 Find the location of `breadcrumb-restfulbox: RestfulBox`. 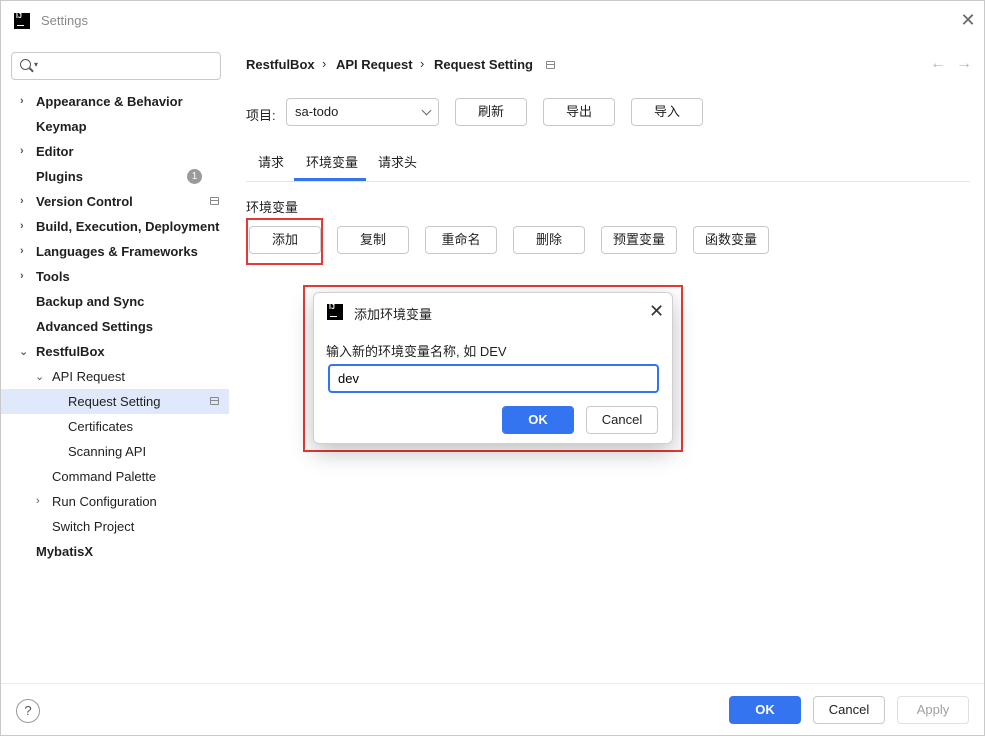

breadcrumb-restfulbox: RestfulBox is located at coordinates (280, 64).